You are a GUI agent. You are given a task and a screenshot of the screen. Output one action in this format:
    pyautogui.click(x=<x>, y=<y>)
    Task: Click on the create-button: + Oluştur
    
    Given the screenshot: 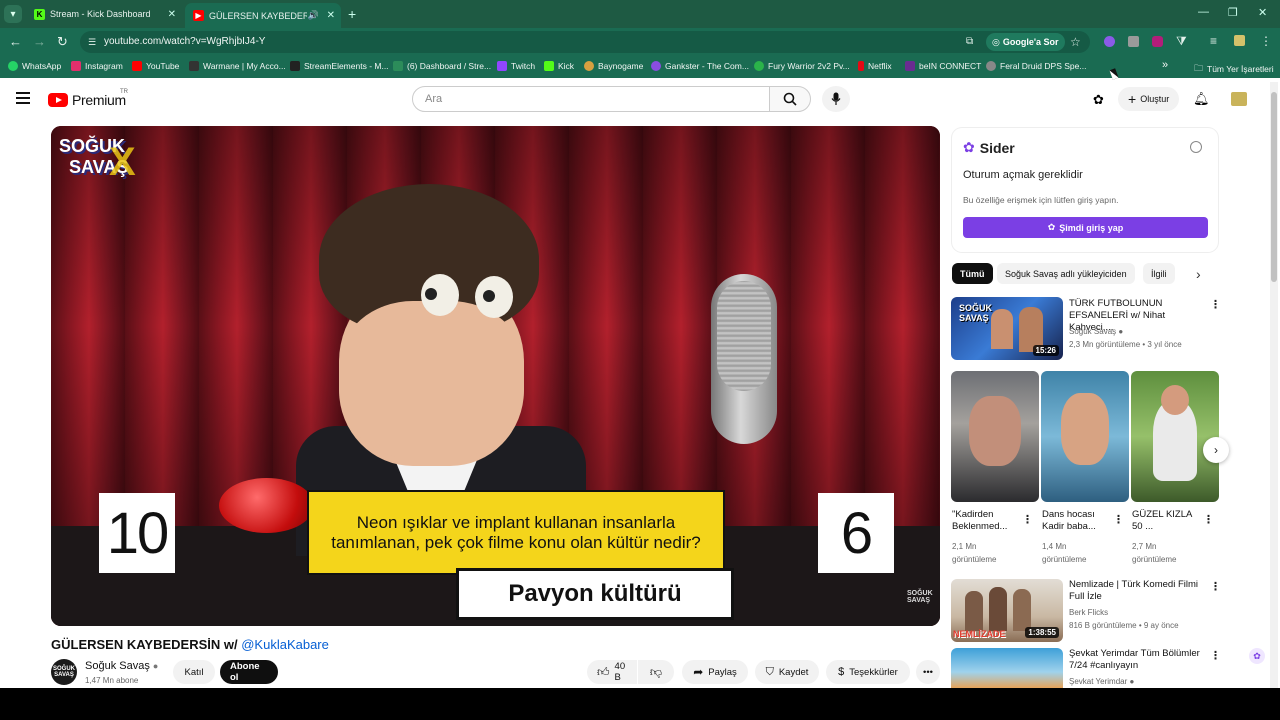 What is the action you would take?
    pyautogui.click(x=1149, y=99)
    